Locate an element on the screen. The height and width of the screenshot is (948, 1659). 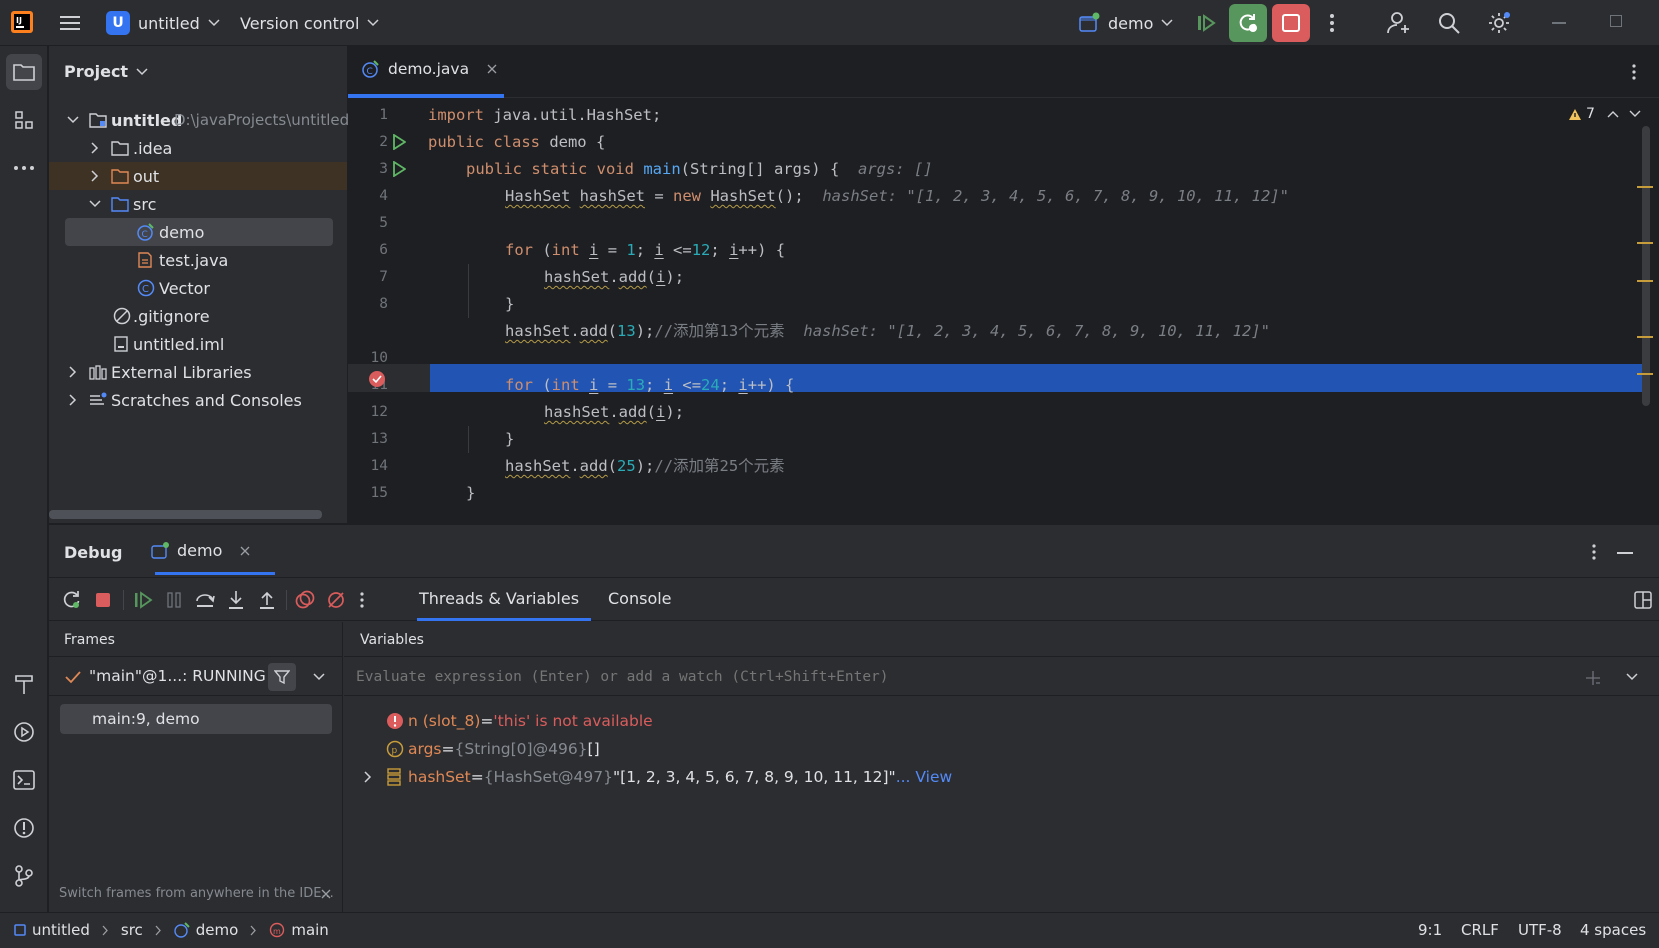
filter-icon is located at coordinates (282, 677).